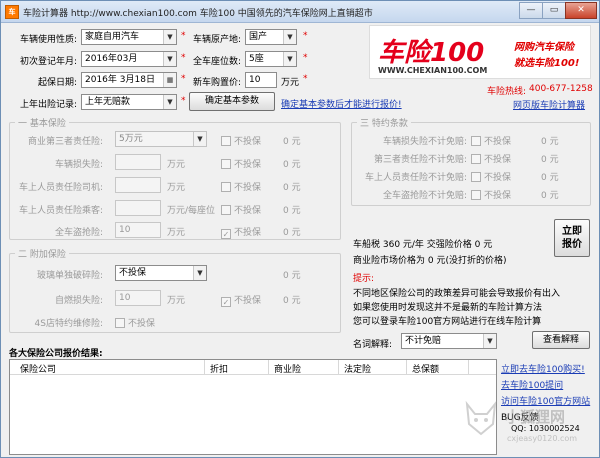  Describe the element at coordinates (258, 37) in the screenshot. I see `origin-value: 国产` at that location.